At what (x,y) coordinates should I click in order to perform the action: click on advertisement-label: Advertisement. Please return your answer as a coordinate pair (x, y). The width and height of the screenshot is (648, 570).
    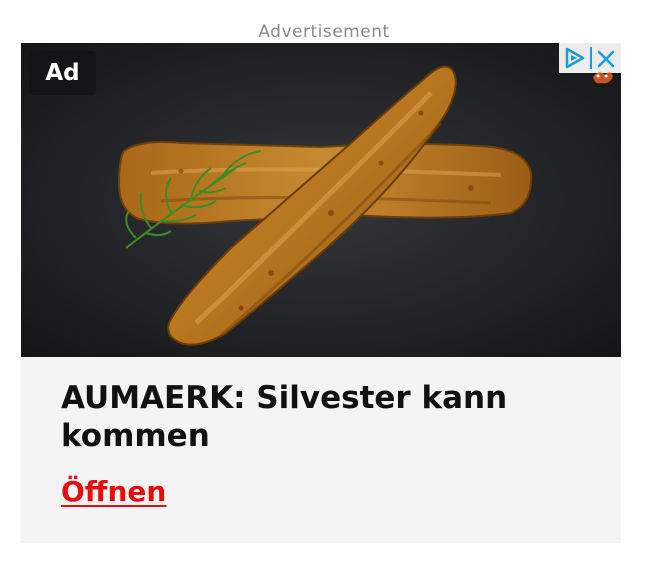
    Looking at the image, I should click on (324, 32).